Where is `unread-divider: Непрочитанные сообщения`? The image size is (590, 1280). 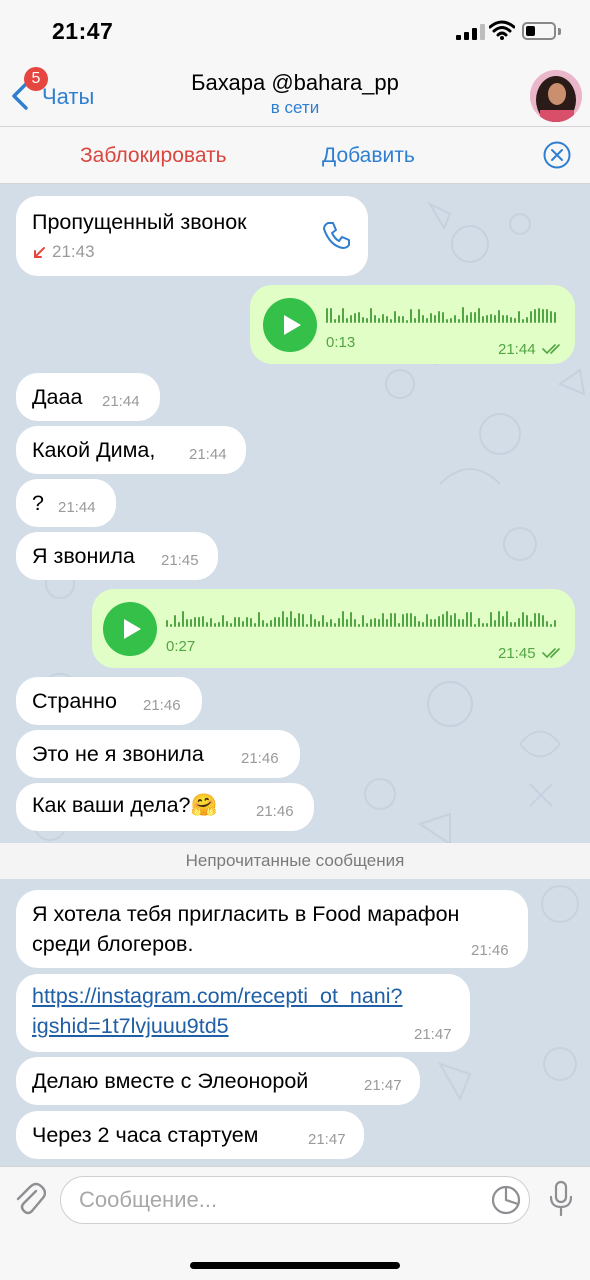
unread-divider: Непрочитанные сообщения is located at coordinates (295, 861).